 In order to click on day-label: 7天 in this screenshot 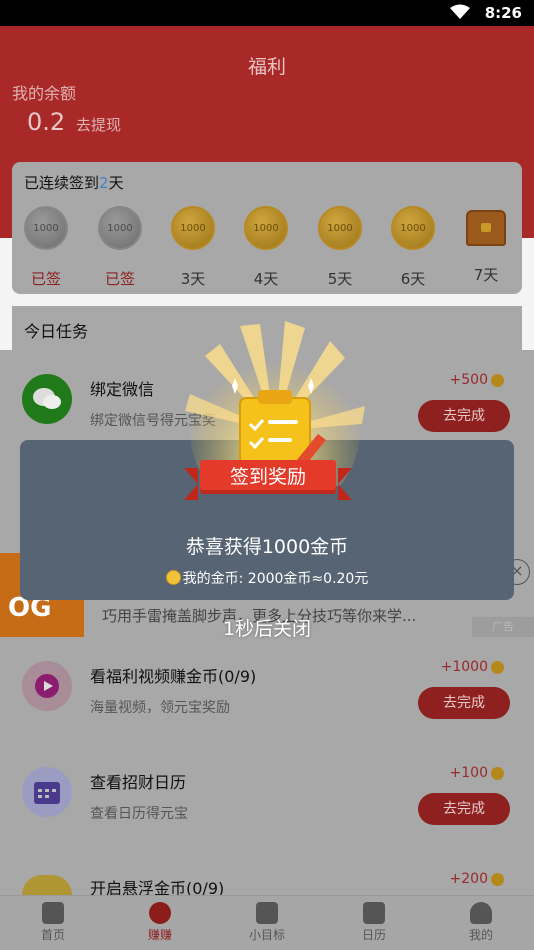, I will do `click(486, 275)`.